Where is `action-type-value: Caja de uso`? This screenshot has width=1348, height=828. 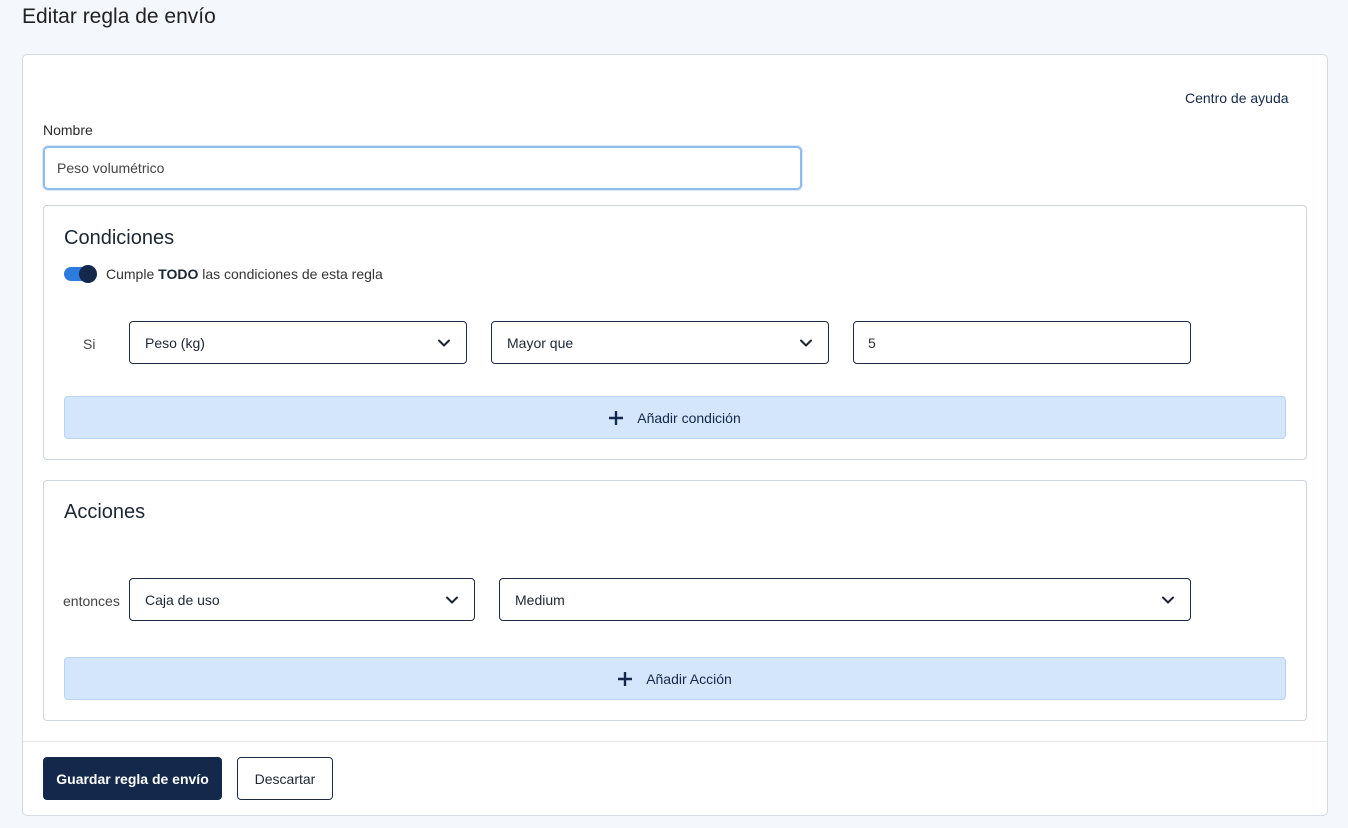 action-type-value: Caja de uso is located at coordinates (182, 599).